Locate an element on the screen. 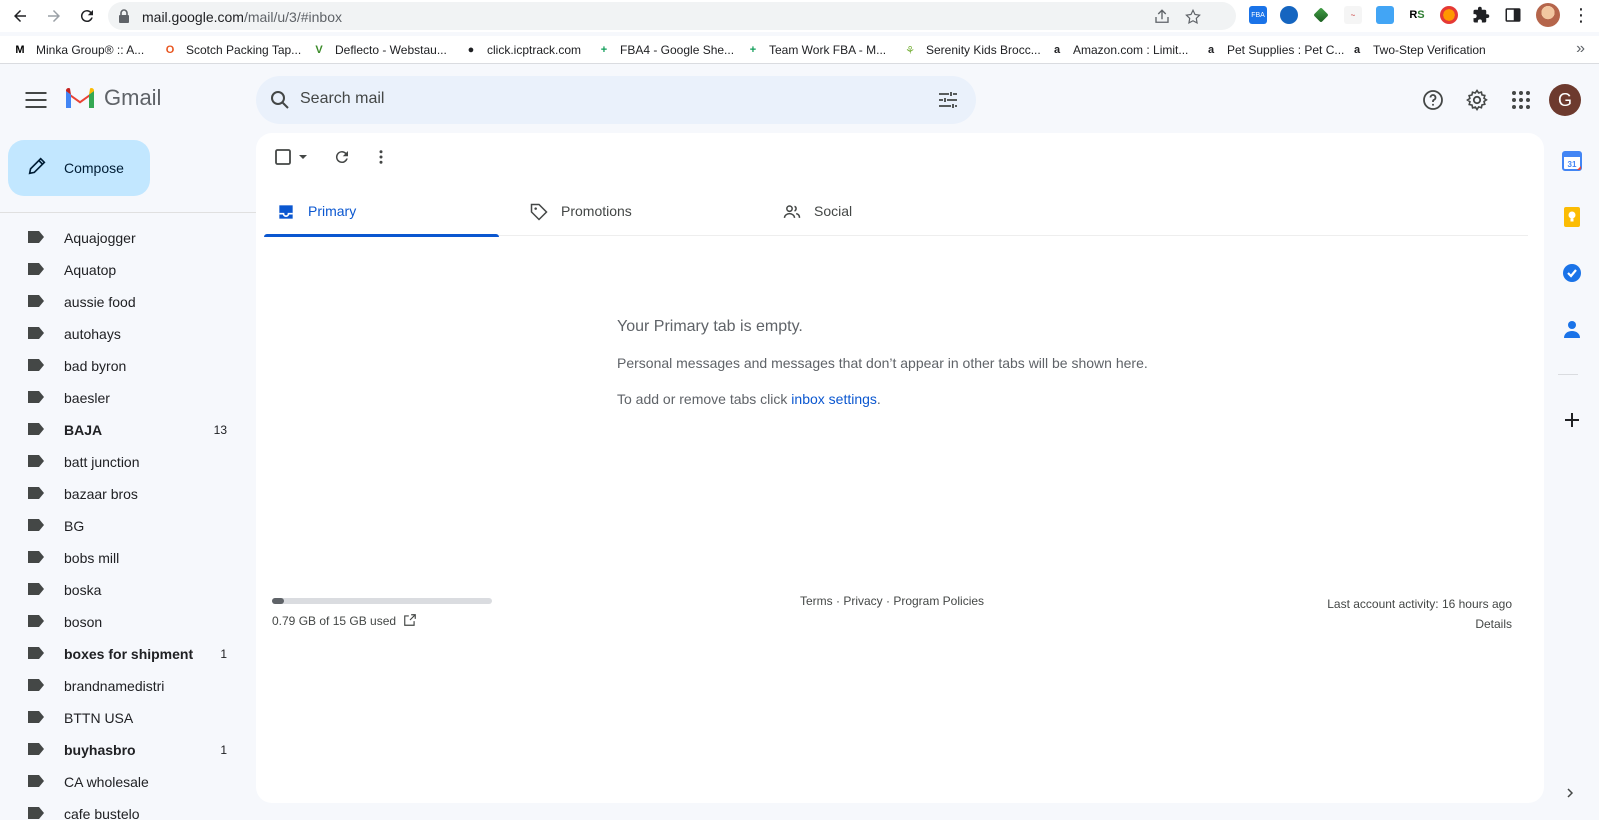 The height and width of the screenshot is (820, 1599). sidepanel-icon is located at coordinates (1513, 15).